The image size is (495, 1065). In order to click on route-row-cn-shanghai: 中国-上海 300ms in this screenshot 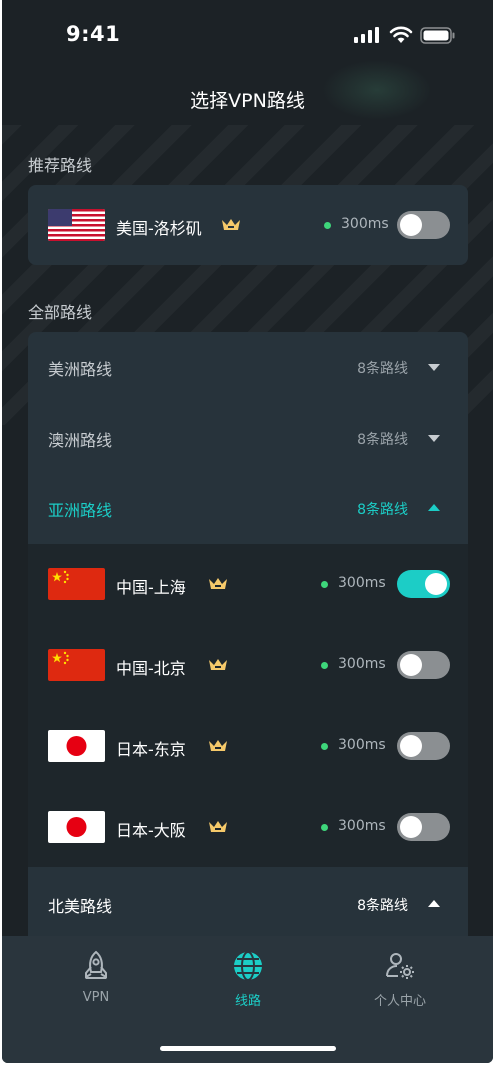, I will do `click(248, 584)`.